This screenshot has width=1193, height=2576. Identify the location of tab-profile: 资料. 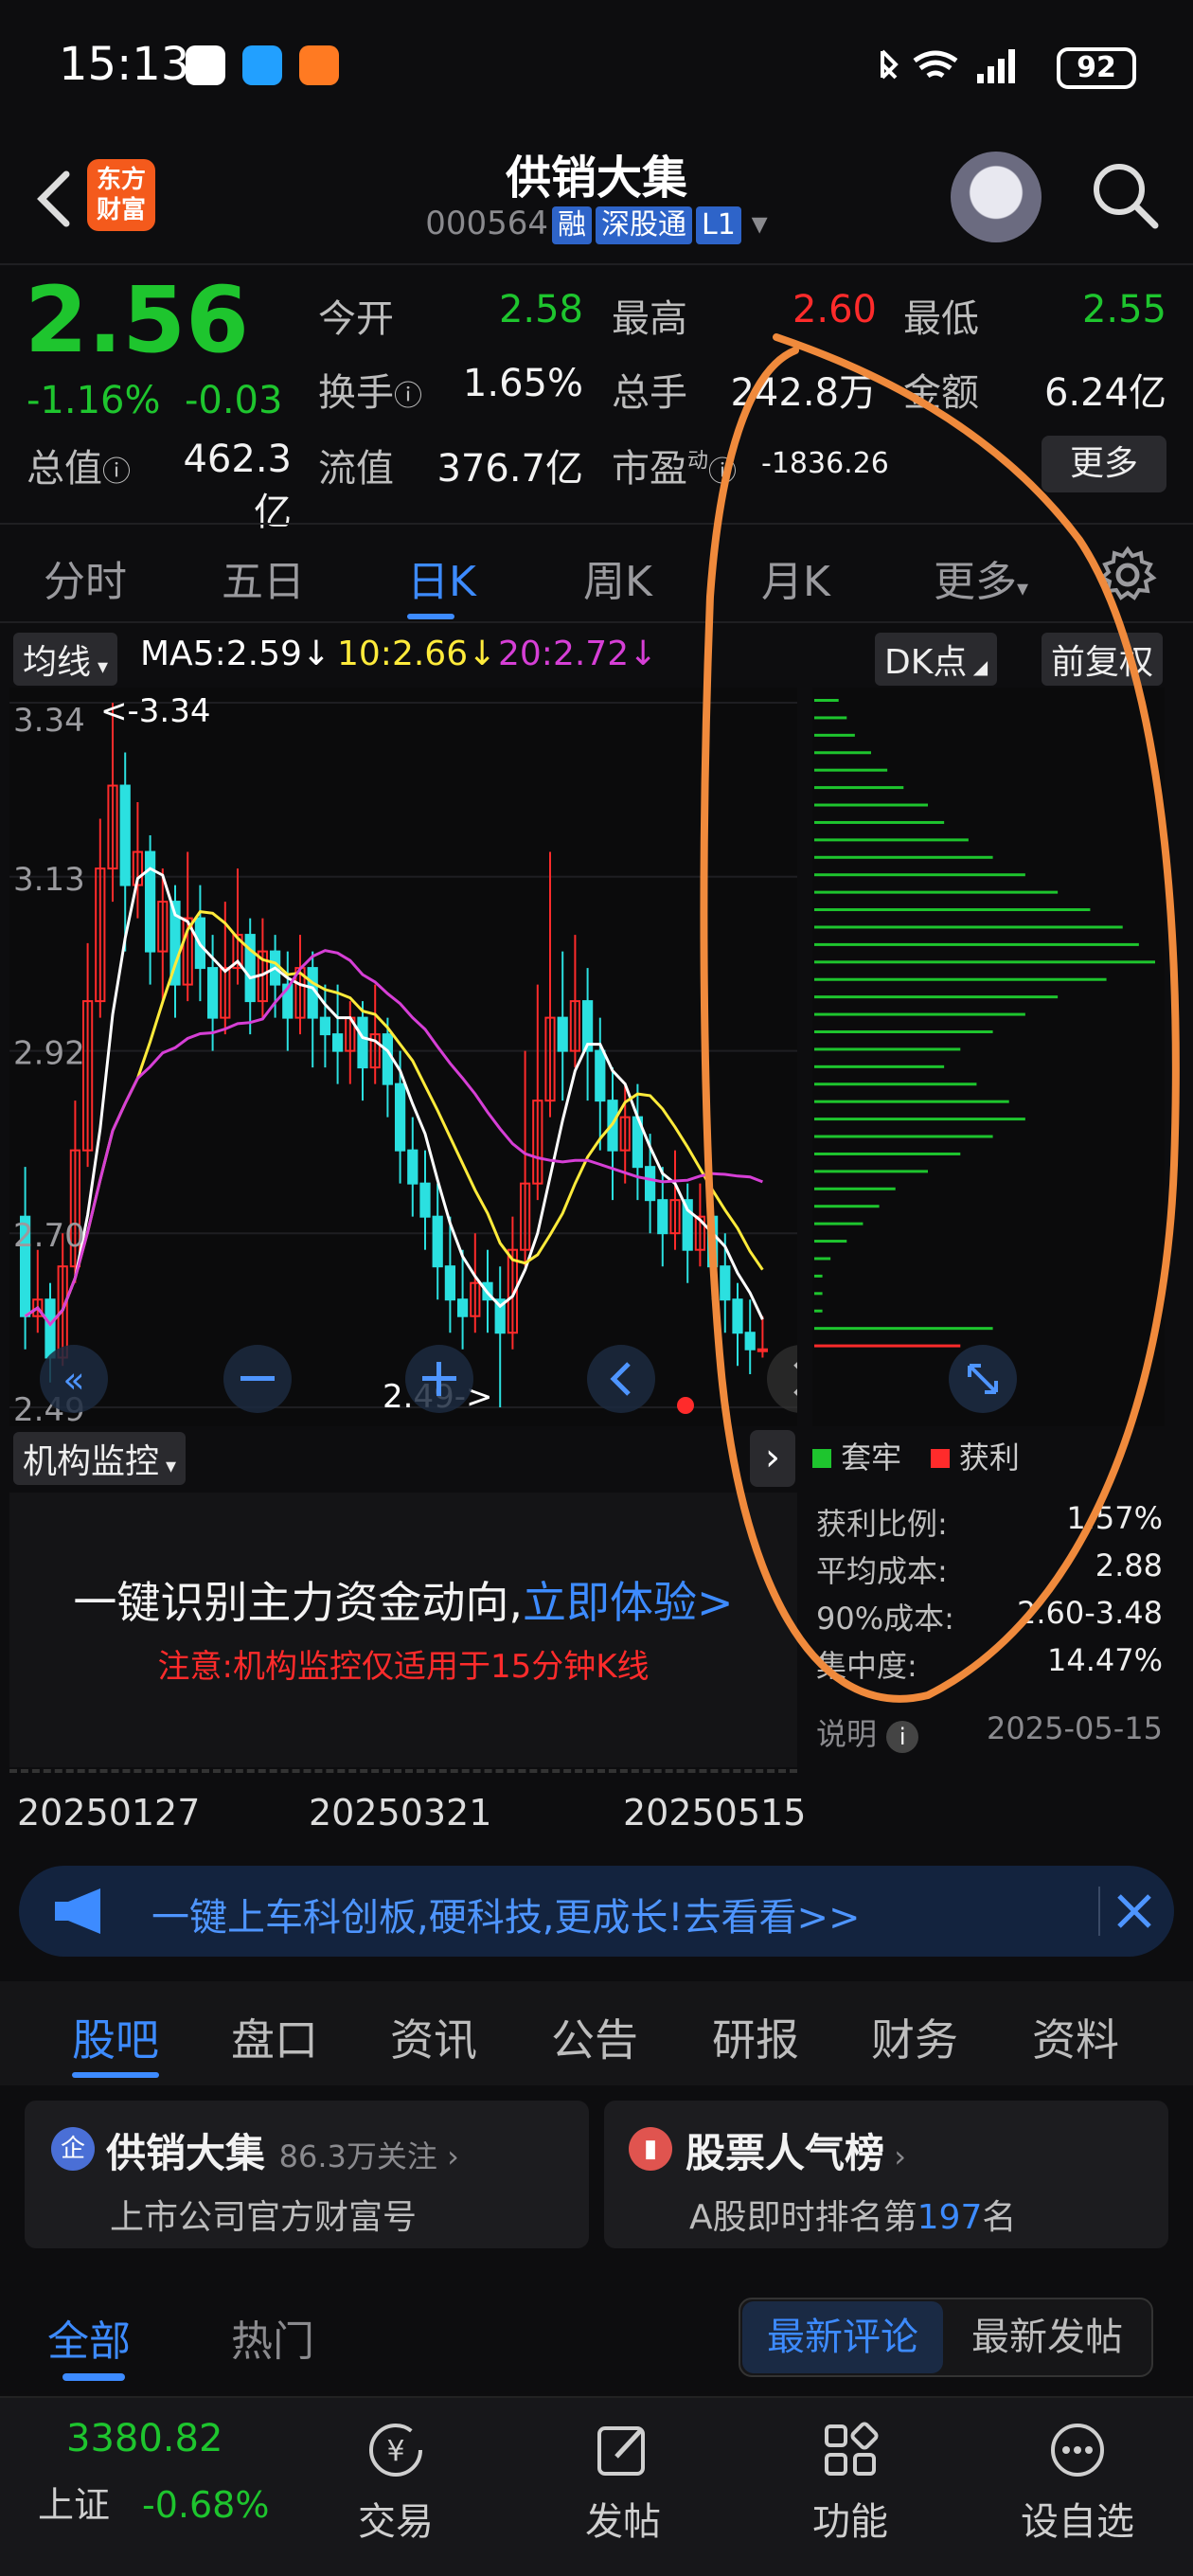
(1075, 2037).